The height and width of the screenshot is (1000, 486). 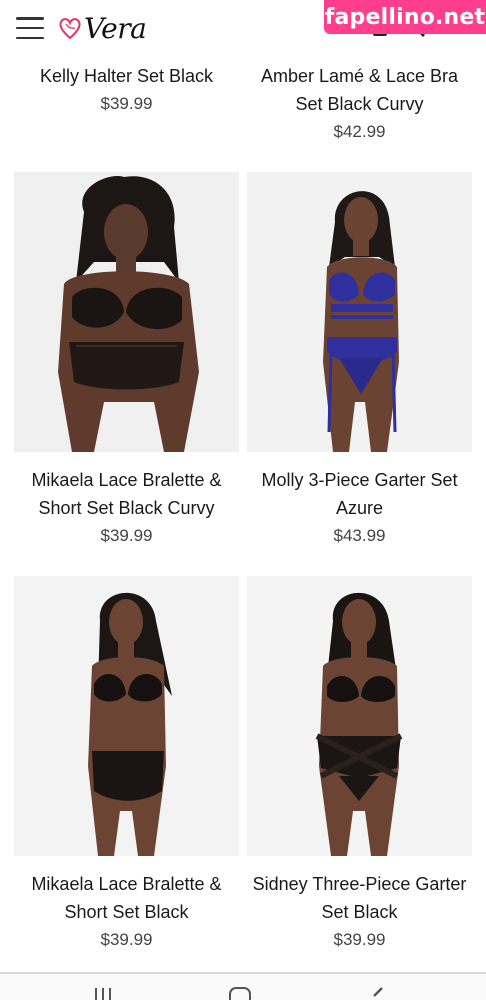 I want to click on heart-logo-icon, so click(x=70, y=29).